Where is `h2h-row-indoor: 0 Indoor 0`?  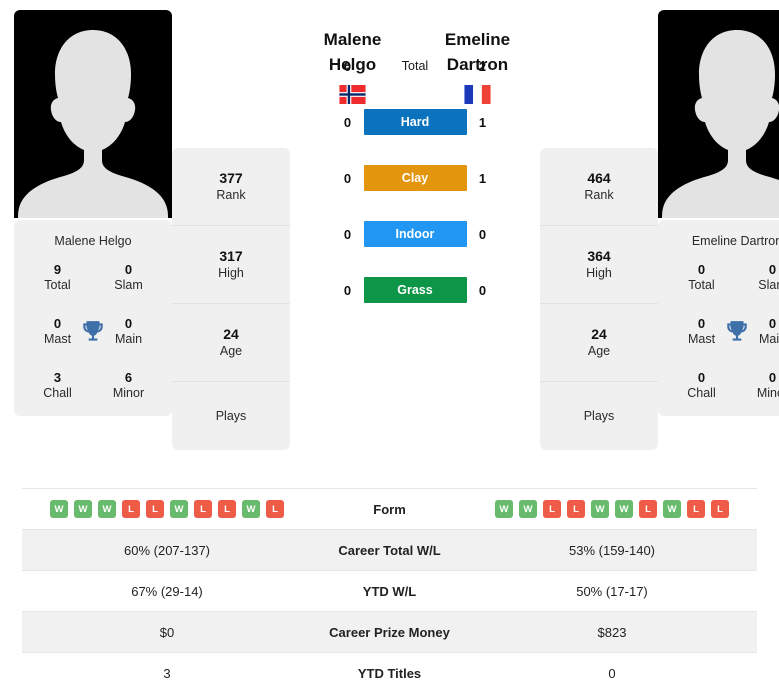 h2h-row-indoor: 0 Indoor 0 is located at coordinates (415, 234).